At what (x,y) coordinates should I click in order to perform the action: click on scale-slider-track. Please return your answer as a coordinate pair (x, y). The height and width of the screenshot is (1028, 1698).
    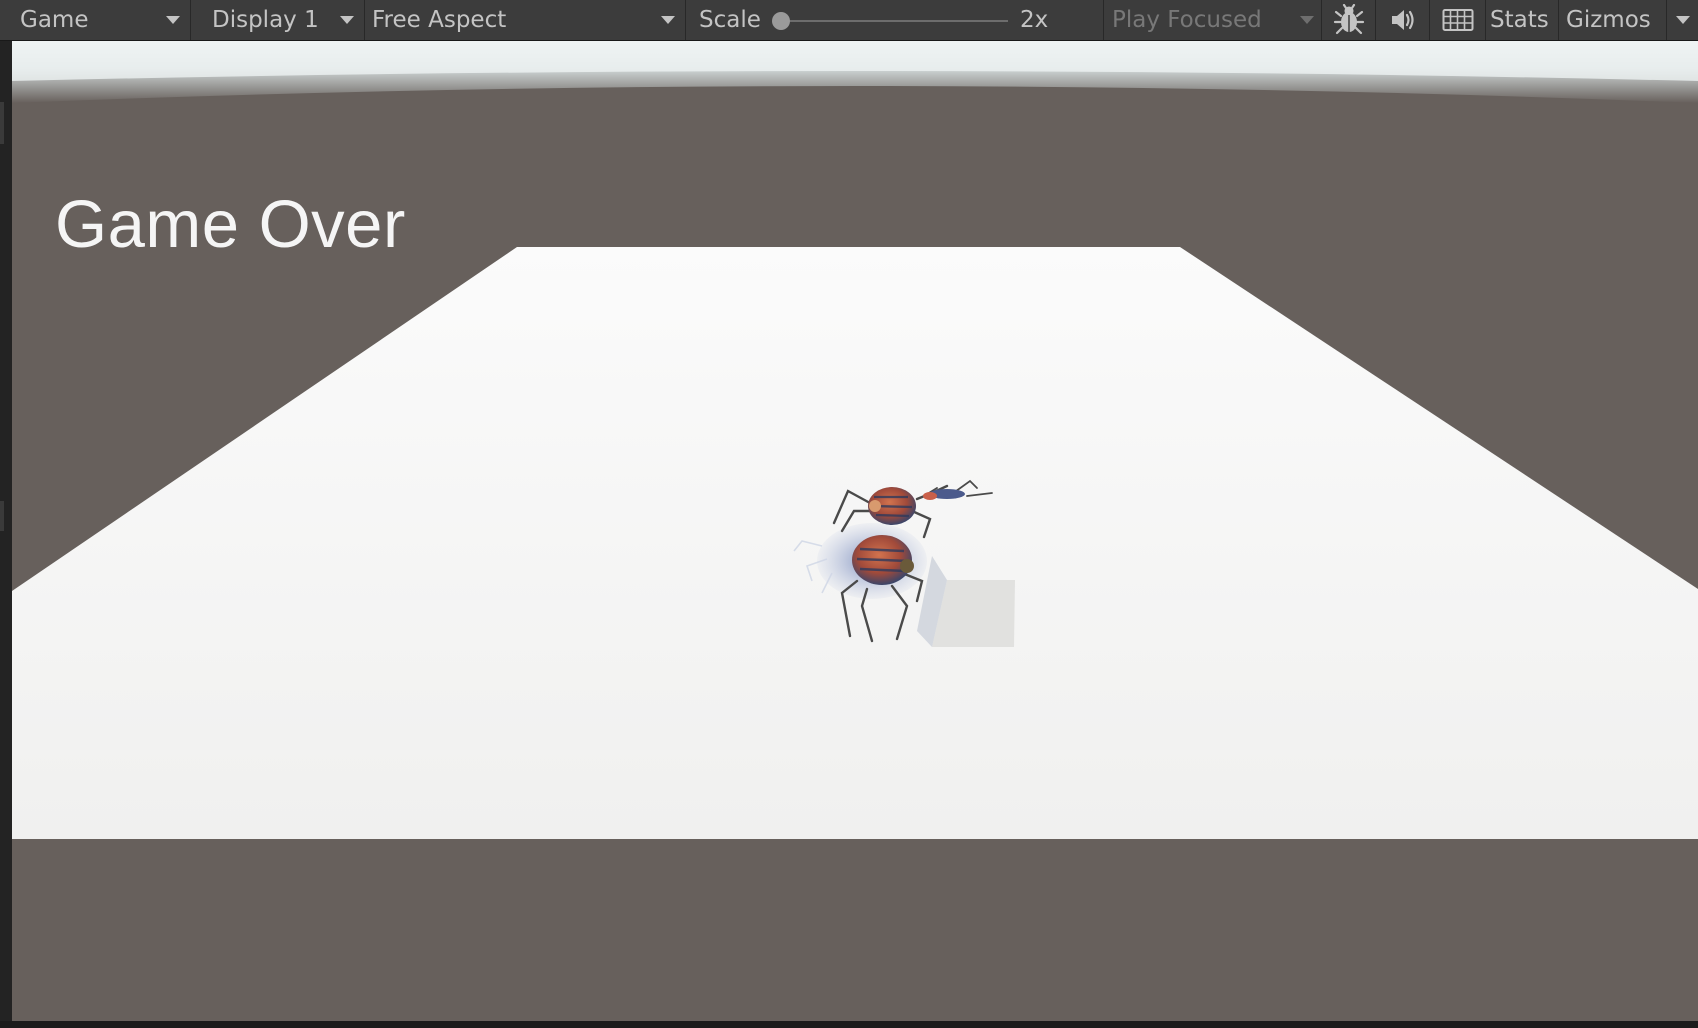
    Looking at the image, I should click on (898, 21).